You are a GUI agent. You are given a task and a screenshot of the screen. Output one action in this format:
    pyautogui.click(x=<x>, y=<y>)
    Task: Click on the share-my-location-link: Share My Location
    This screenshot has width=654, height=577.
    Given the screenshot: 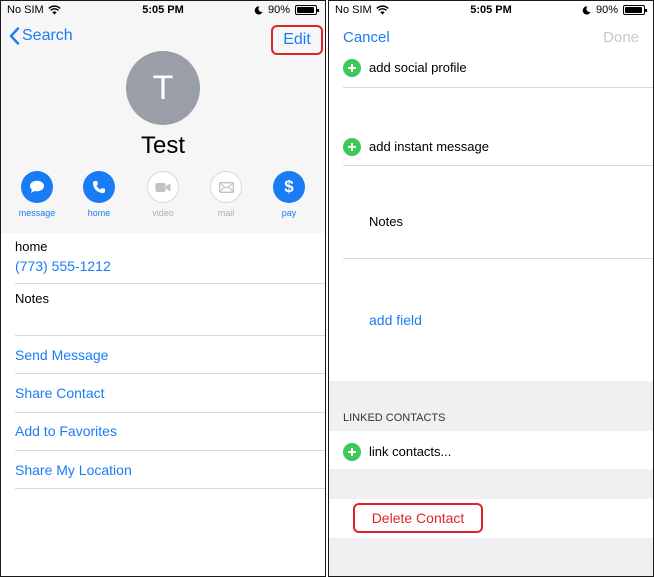 What is the action you would take?
    pyautogui.click(x=73, y=470)
    